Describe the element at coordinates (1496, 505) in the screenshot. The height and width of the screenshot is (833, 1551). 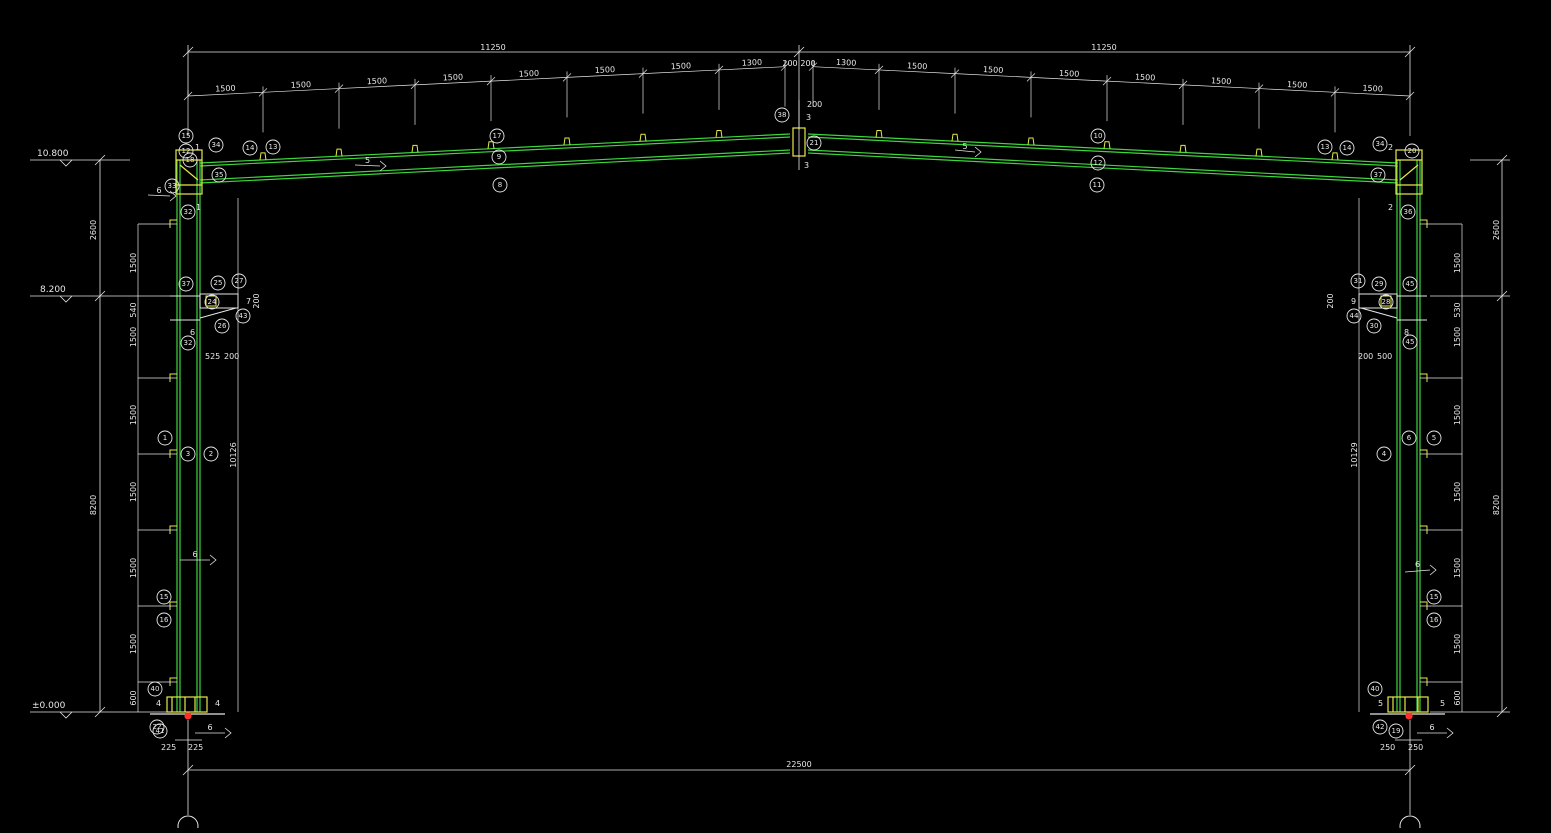
I see `right-outer-dim-bottom: 8200` at that location.